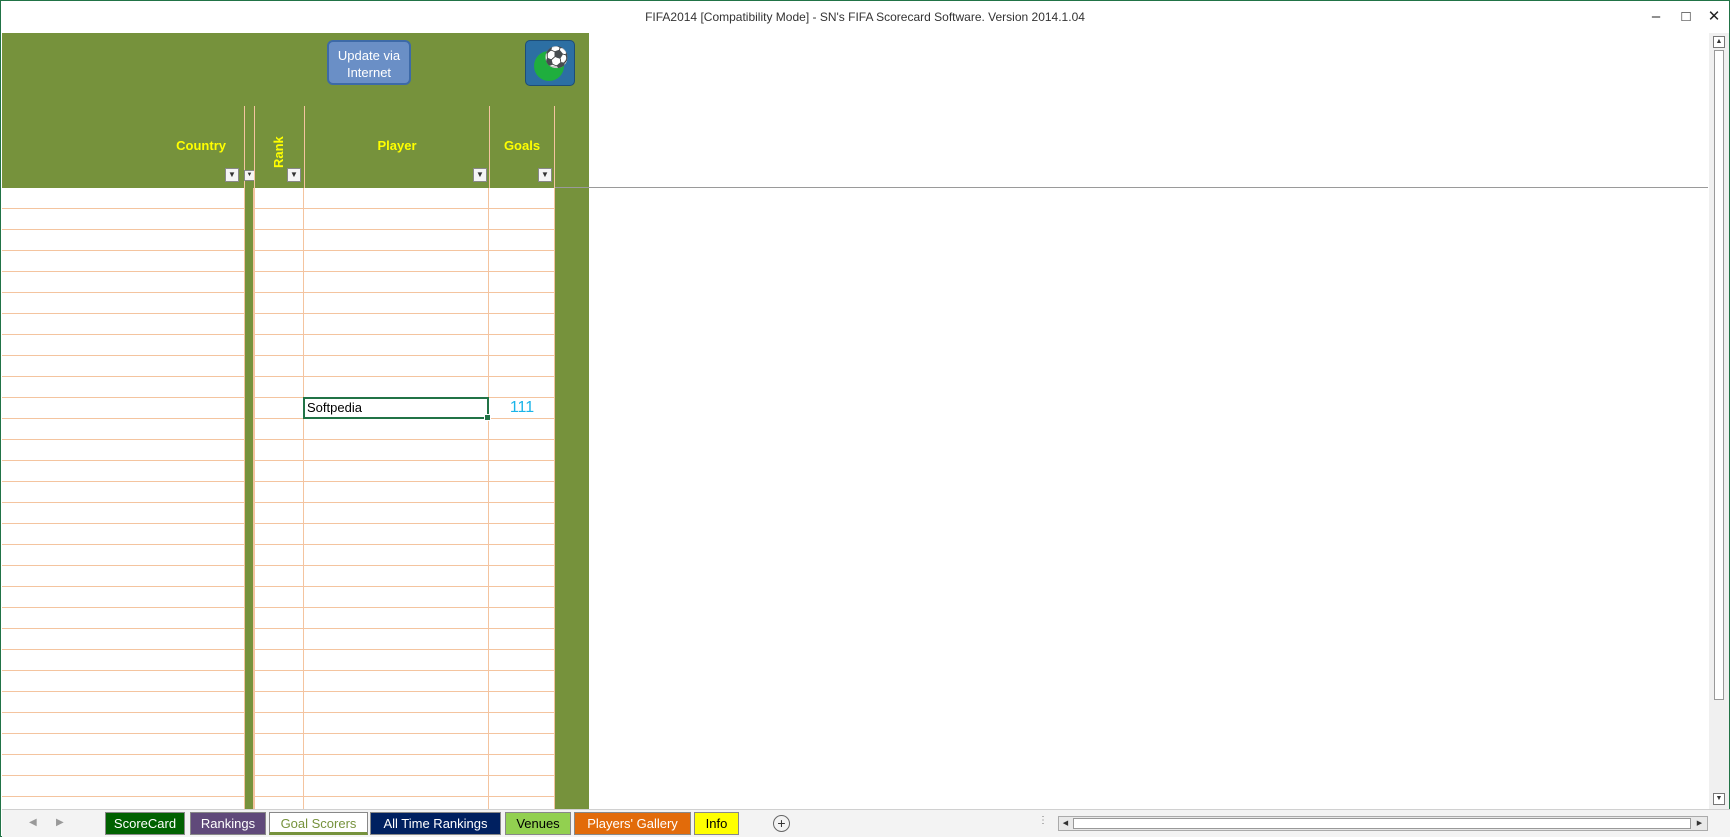 The image size is (1730, 837). What do you see at coordinates (369, 62) in the screenshot?
I see `update-via-internet-button: Update via Internet` at bounding box center [369, 62].